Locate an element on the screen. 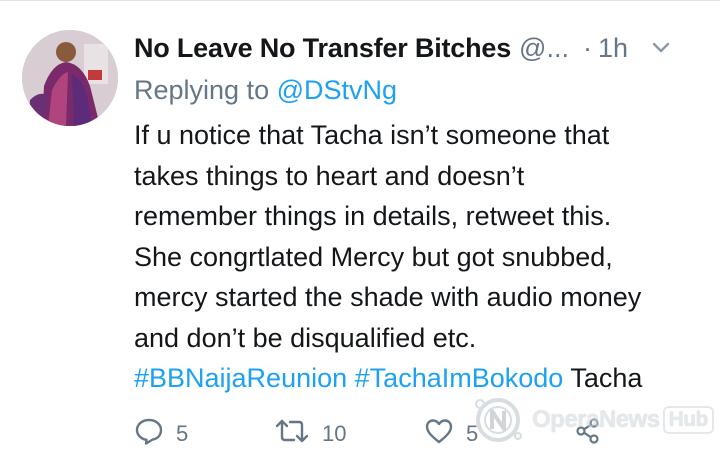  comment-icon is located at coordinates (149, 434).